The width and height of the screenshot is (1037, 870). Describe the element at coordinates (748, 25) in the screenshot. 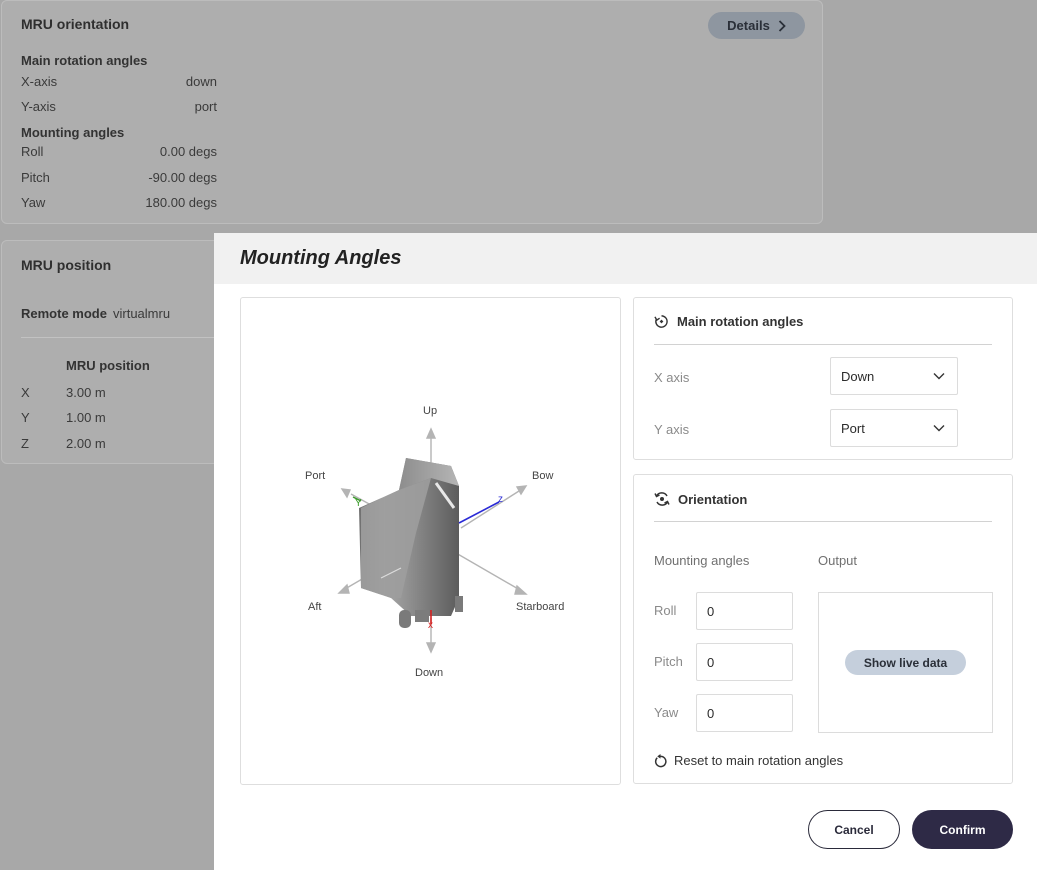

I see `details-label: Details` at that location.